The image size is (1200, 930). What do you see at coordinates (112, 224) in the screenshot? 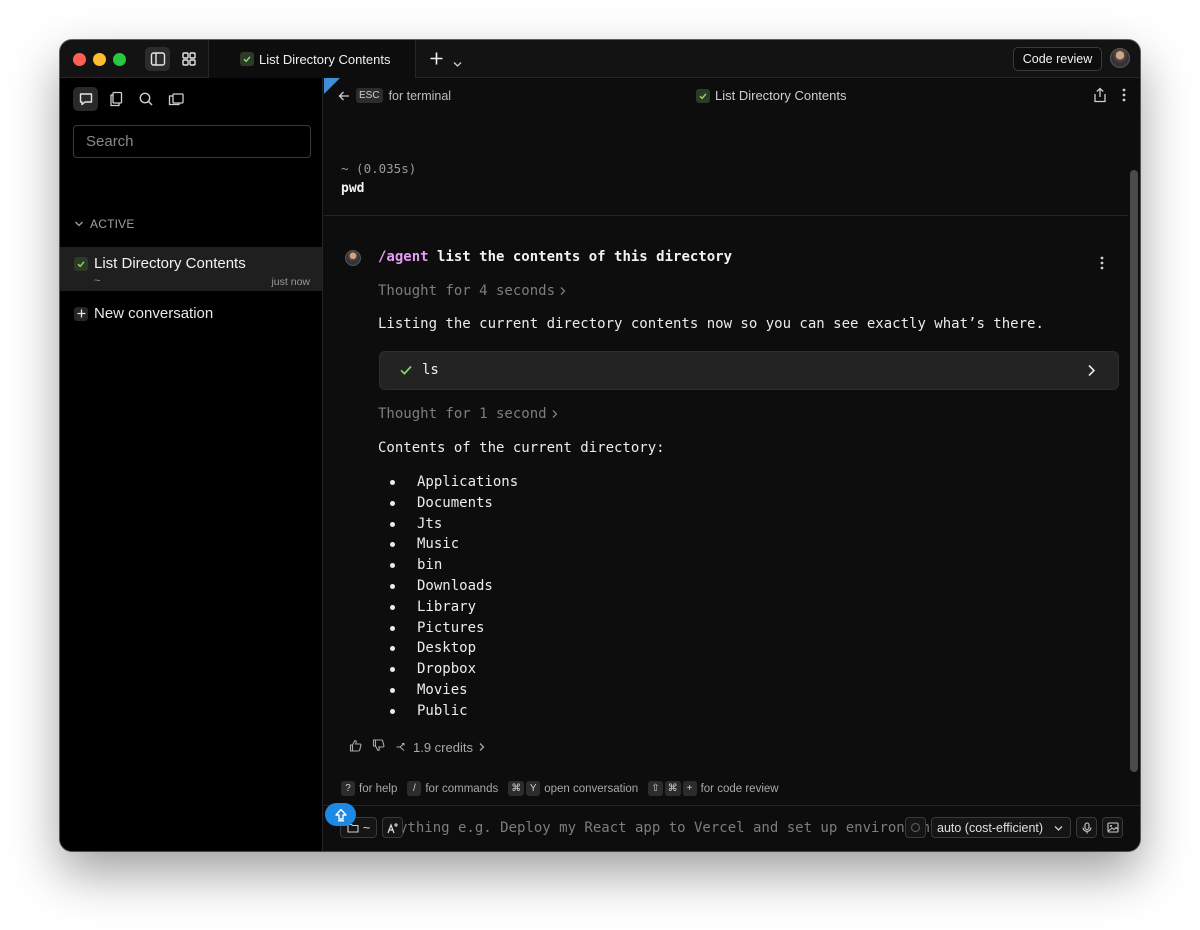
I see `section-label: ACTIVE` at bounding box center [112, 224].